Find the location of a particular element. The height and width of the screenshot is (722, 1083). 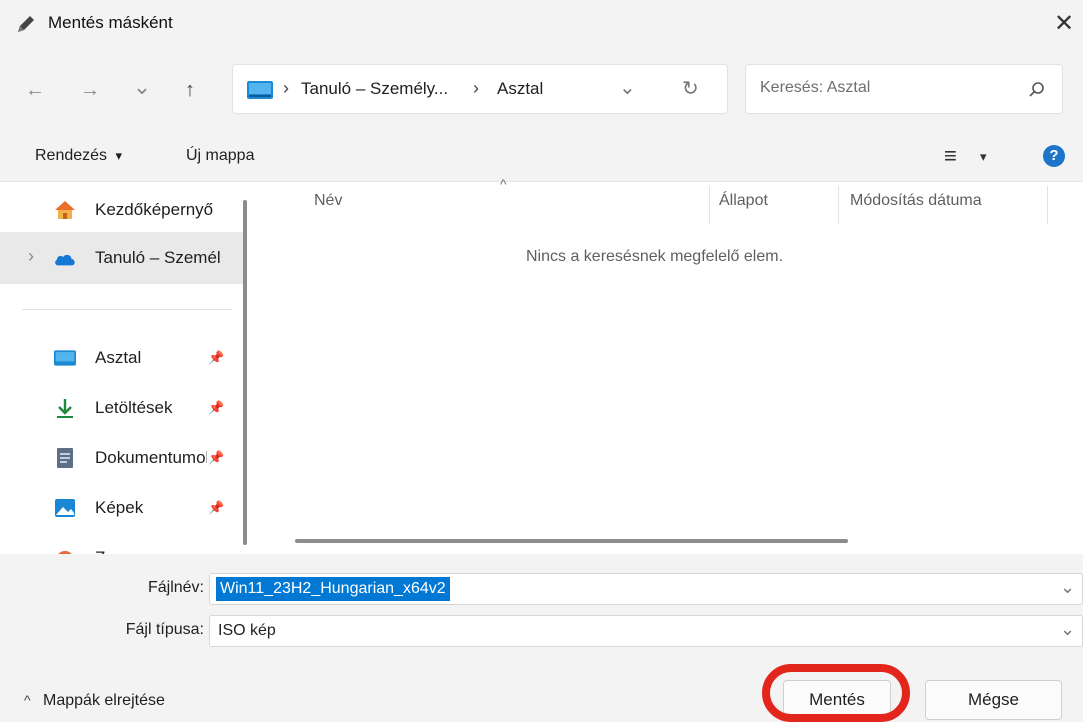

download-icon is located at coordinates (65, 408).